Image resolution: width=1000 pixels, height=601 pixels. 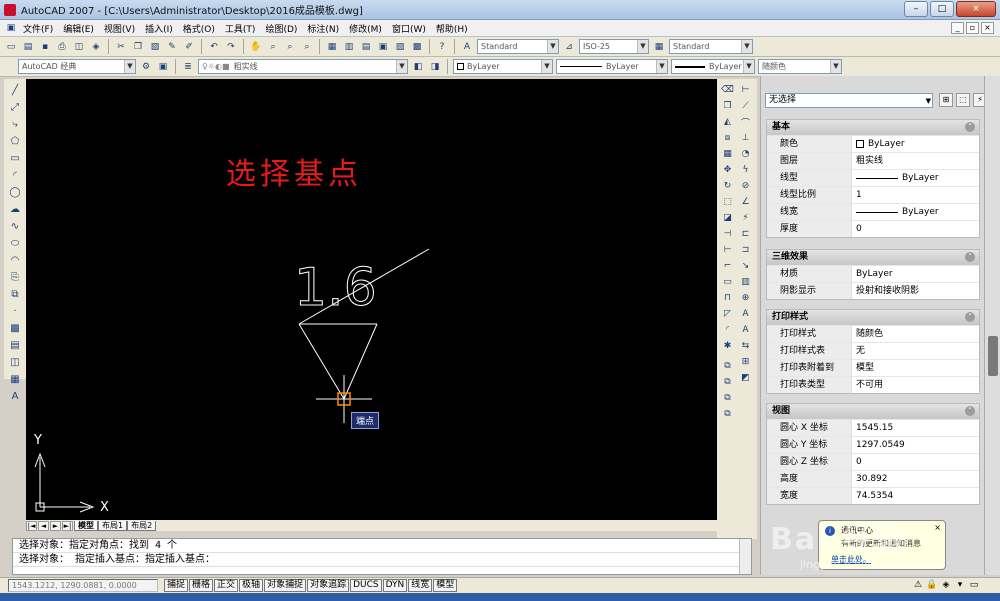 I want to click on tab-next-button: ►, so click(x=55, y=525).